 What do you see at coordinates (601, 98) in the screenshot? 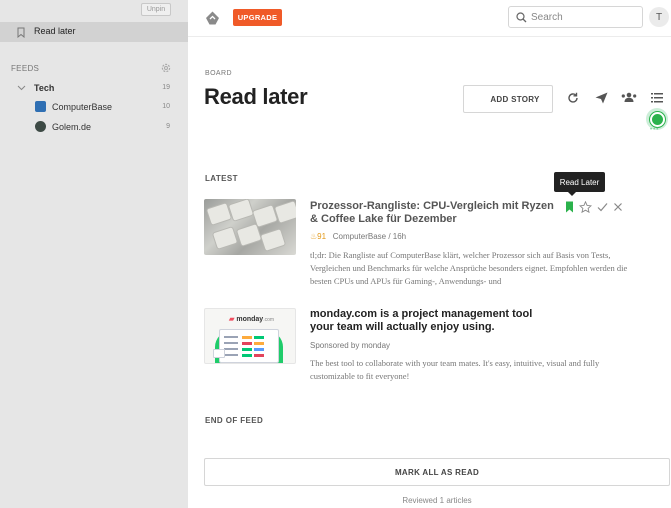
I see `send-icon` at bounding box center [601, 98].